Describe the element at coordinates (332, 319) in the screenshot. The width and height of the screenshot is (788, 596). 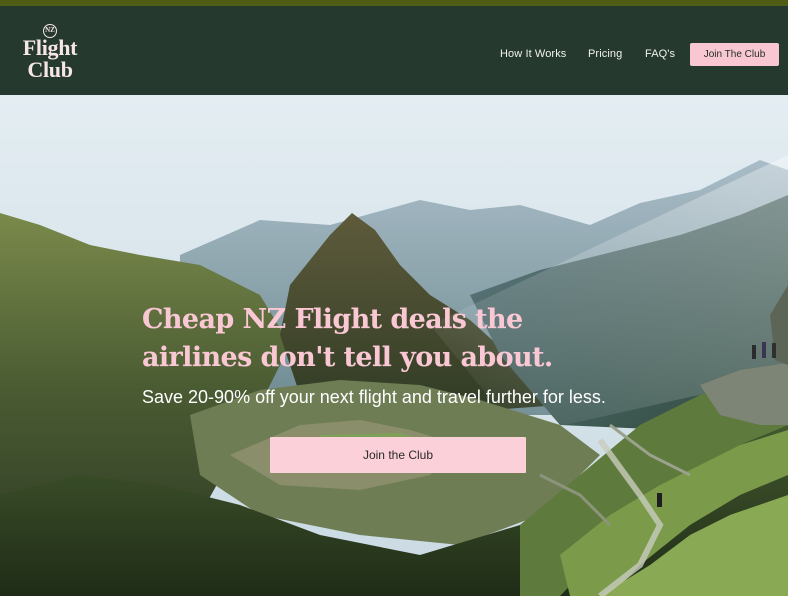
I see `headline-line-1: Cheap NZ Flight deals the` at that location.